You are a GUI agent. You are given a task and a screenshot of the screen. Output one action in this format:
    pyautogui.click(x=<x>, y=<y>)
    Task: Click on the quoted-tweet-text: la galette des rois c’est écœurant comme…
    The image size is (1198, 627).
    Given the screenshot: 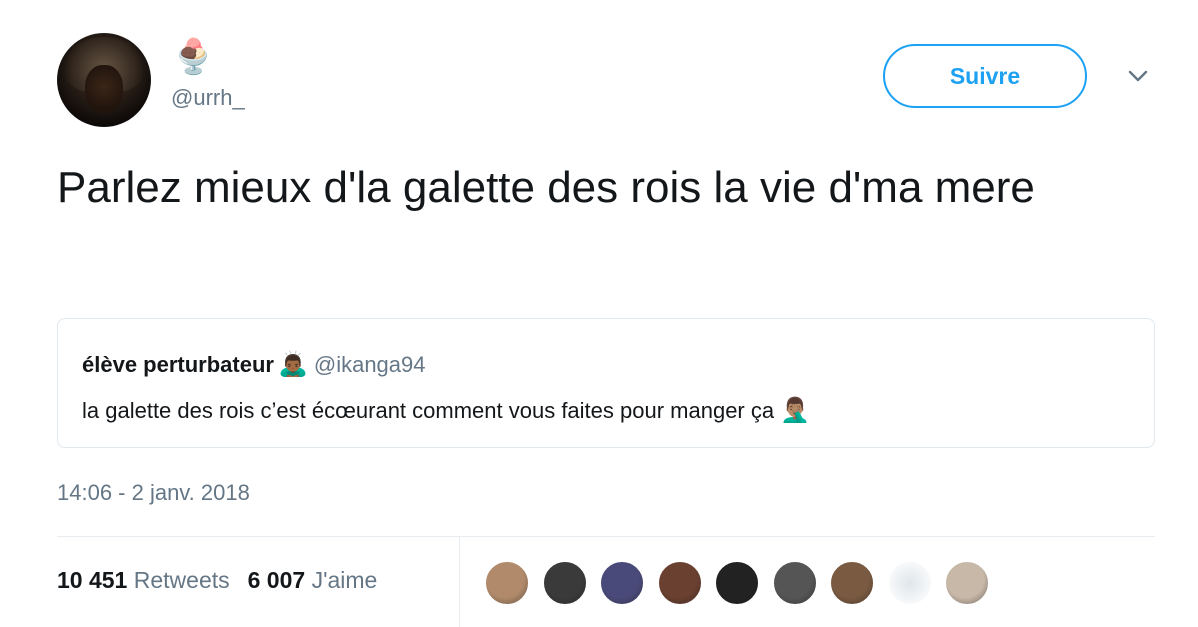 What is the action you would take?
    pyautogui.click(x=446, y=410)
    